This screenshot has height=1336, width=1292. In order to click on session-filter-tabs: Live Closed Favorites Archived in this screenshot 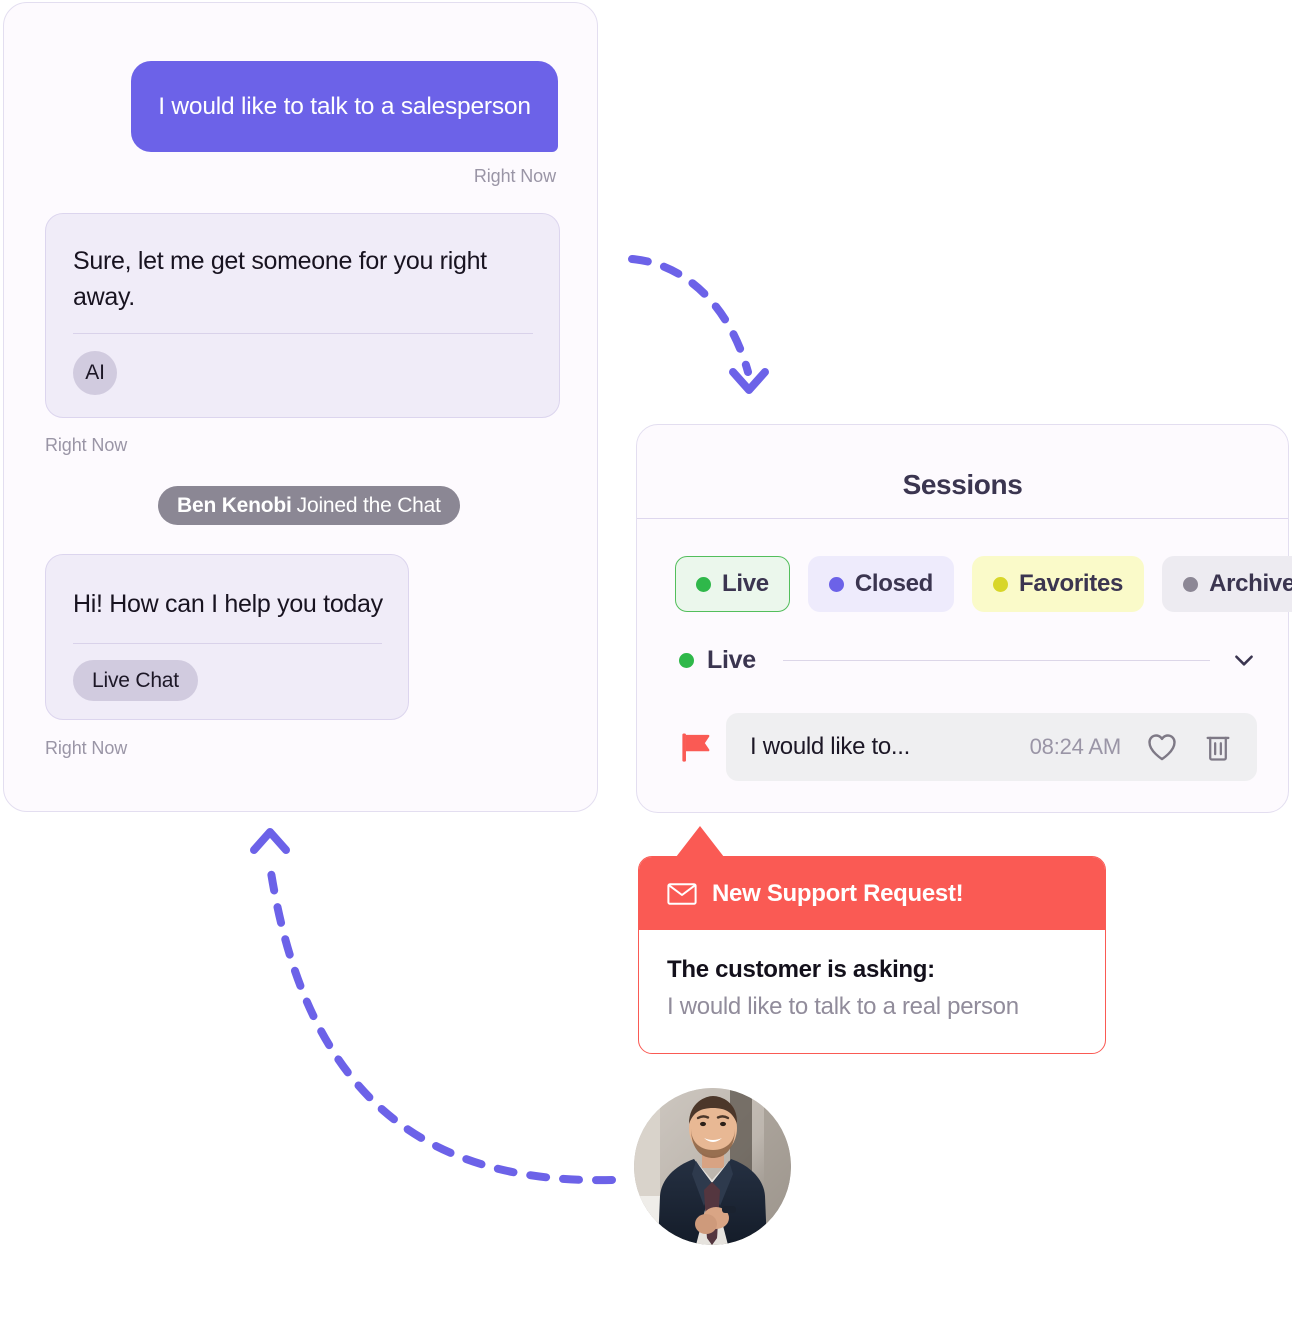, I will do `click(983, 584)`.